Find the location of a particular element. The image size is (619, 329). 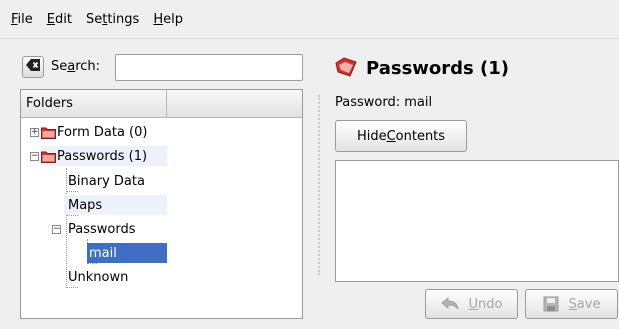

search-input is located at coordinates (209, 67).